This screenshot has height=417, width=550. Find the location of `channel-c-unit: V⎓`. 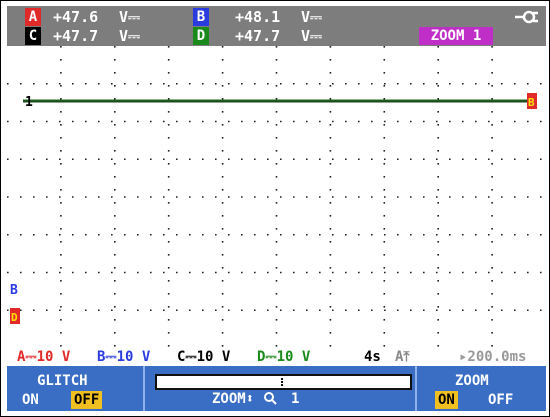

channel-c-unit: V⎓ is located at coordinates (130, 36).